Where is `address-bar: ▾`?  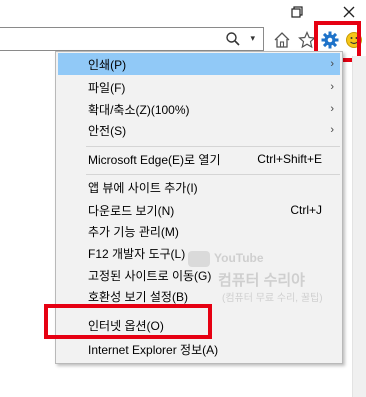
address-bar: ▾ is located at coordinates (132, 39).